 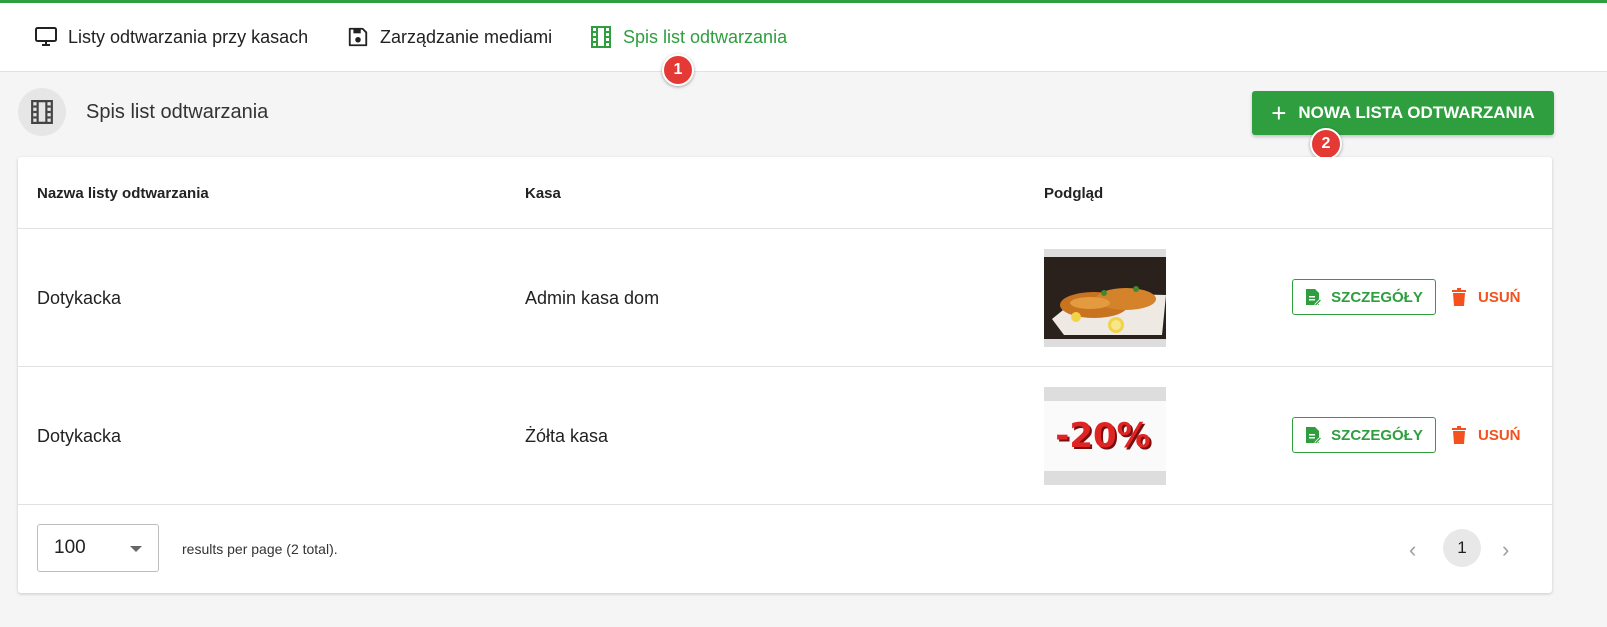 I want to click on per-page-value: 100, so click(x=70, y=547).